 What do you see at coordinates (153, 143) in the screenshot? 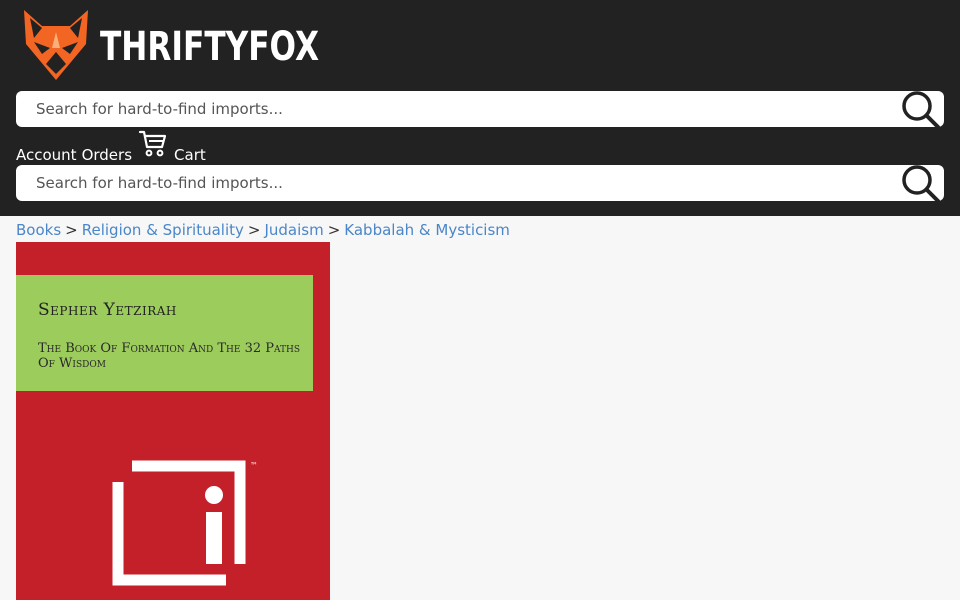
I see `cart-icon` at bounding box center [153, 143].